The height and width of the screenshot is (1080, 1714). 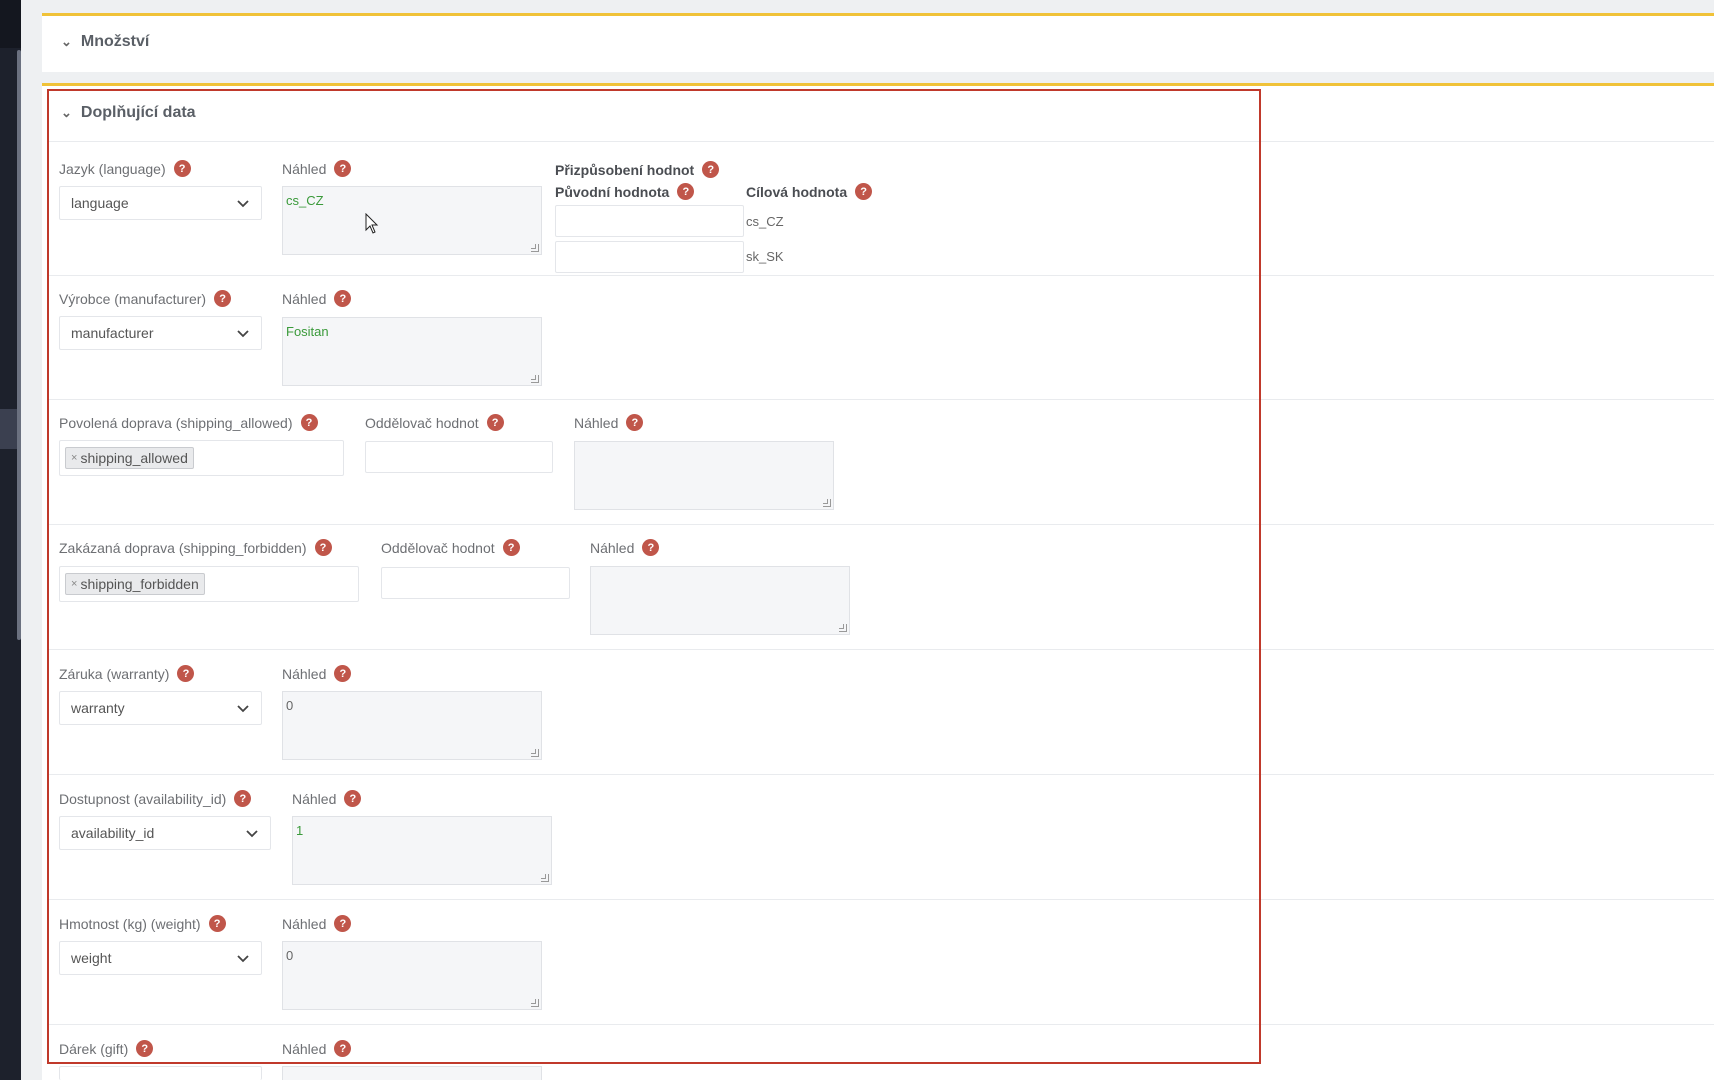 I want to click on section-header-doplnujici: ⌄ Doplňující data, so click(x=128, y=113).